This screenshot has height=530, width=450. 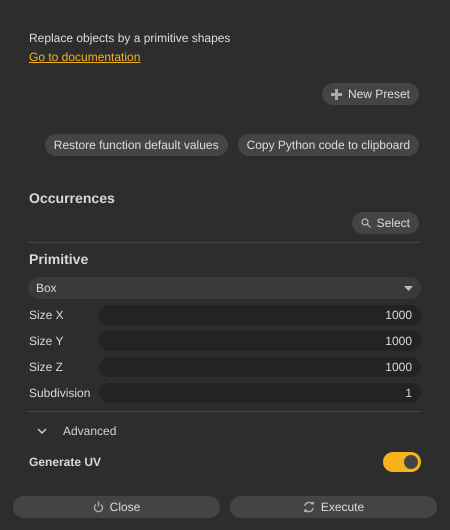 What do you see at coordinates (385, 223) in the screenshot?
I see `select-button: Select` at bounding box center [385, 223].